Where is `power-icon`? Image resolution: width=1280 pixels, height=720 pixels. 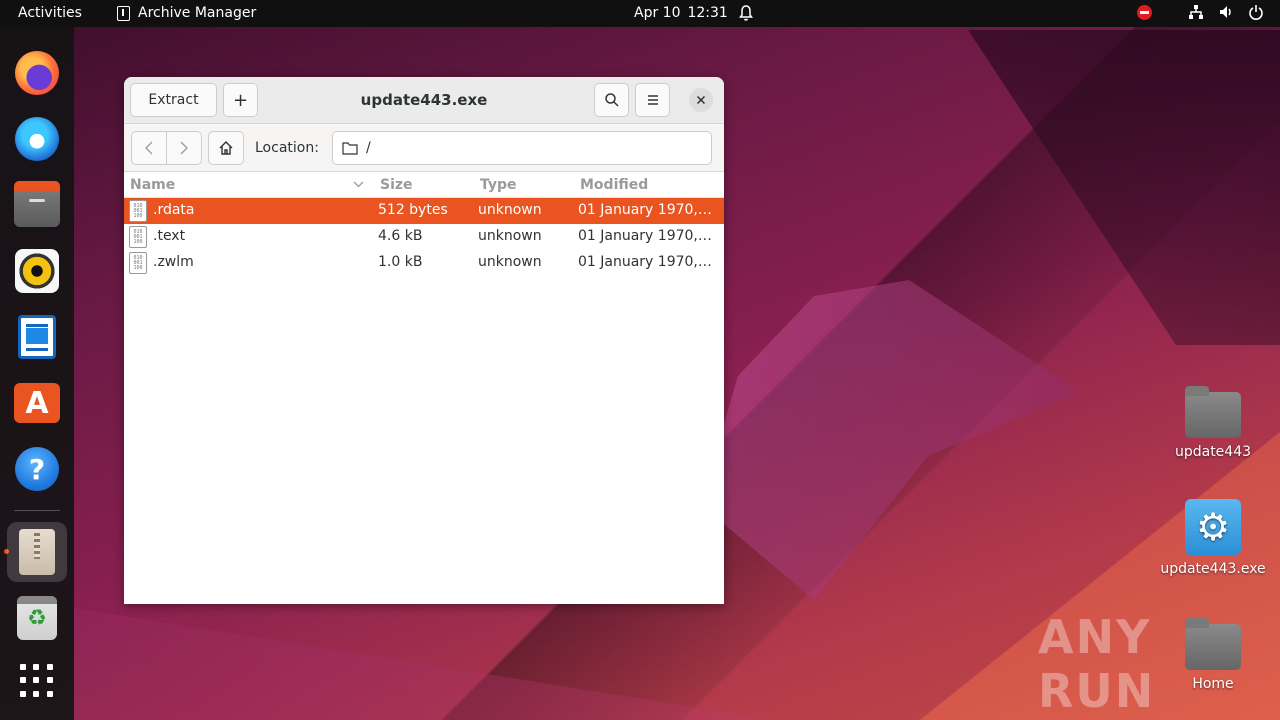
power-icon is located at coordinates (1256, 12).